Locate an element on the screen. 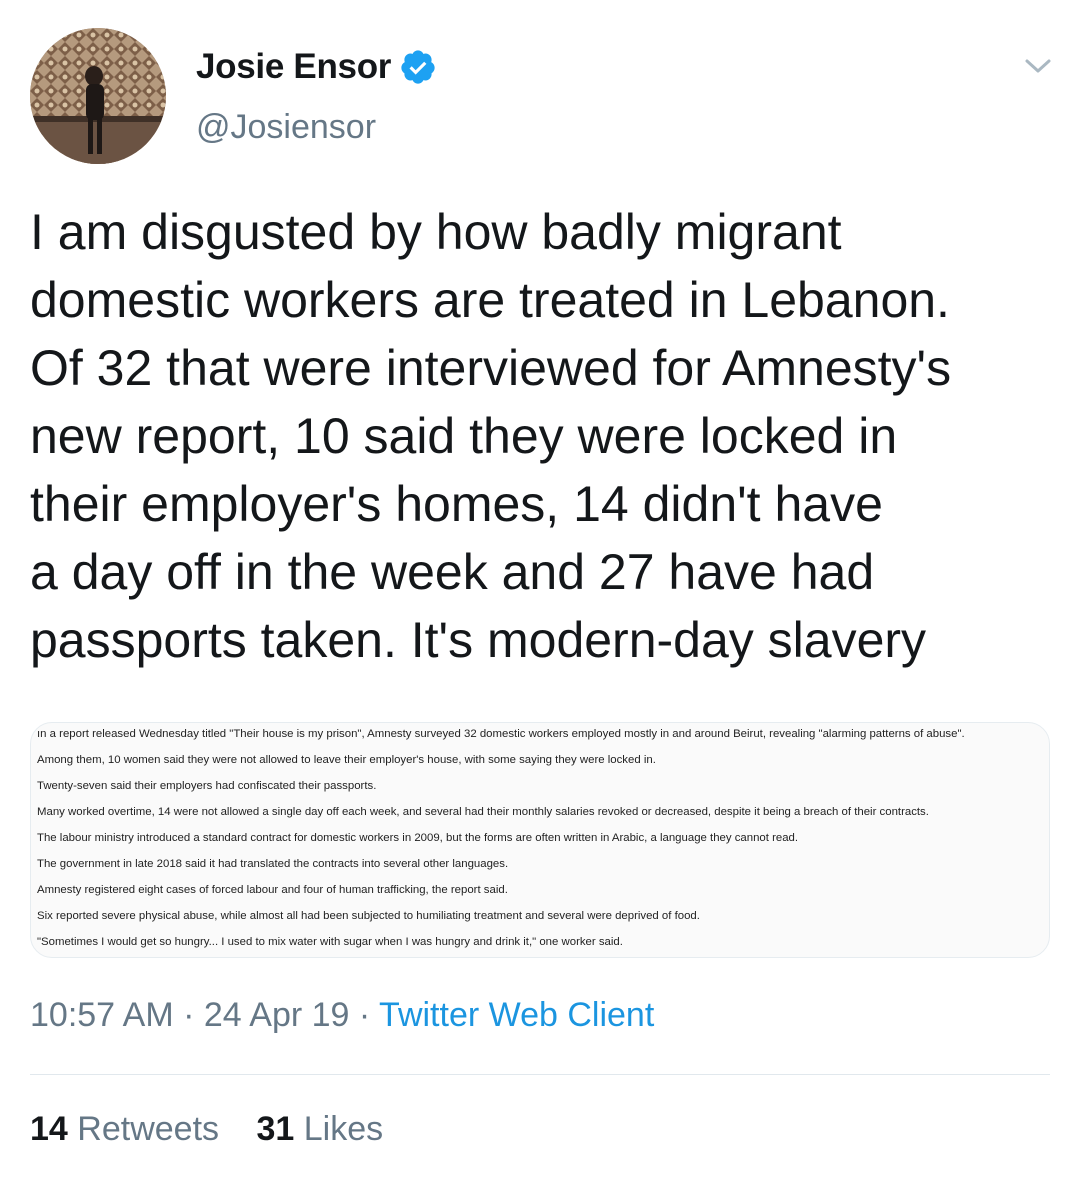 The height and width of the screenshot is (1185, 1080). likes-count: 31 is located at coordinates (275, 1129).